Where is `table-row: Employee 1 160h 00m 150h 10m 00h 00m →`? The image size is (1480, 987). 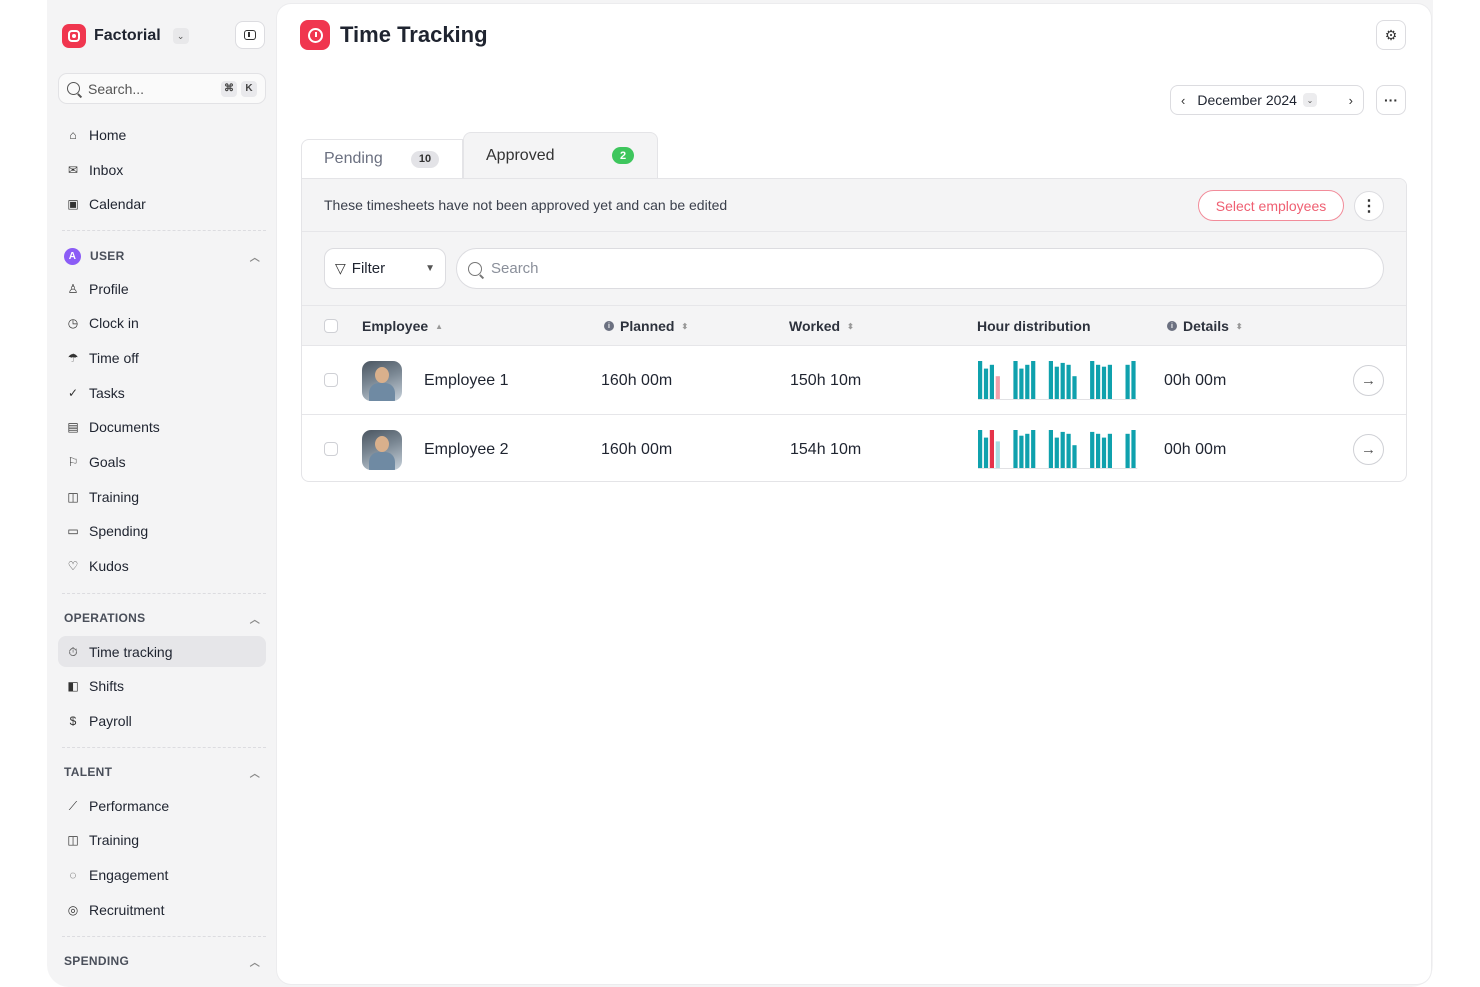 table-row: Employee 1 160h 00m 150h 10m 00h 00m → is located at coordinates (854, 380).